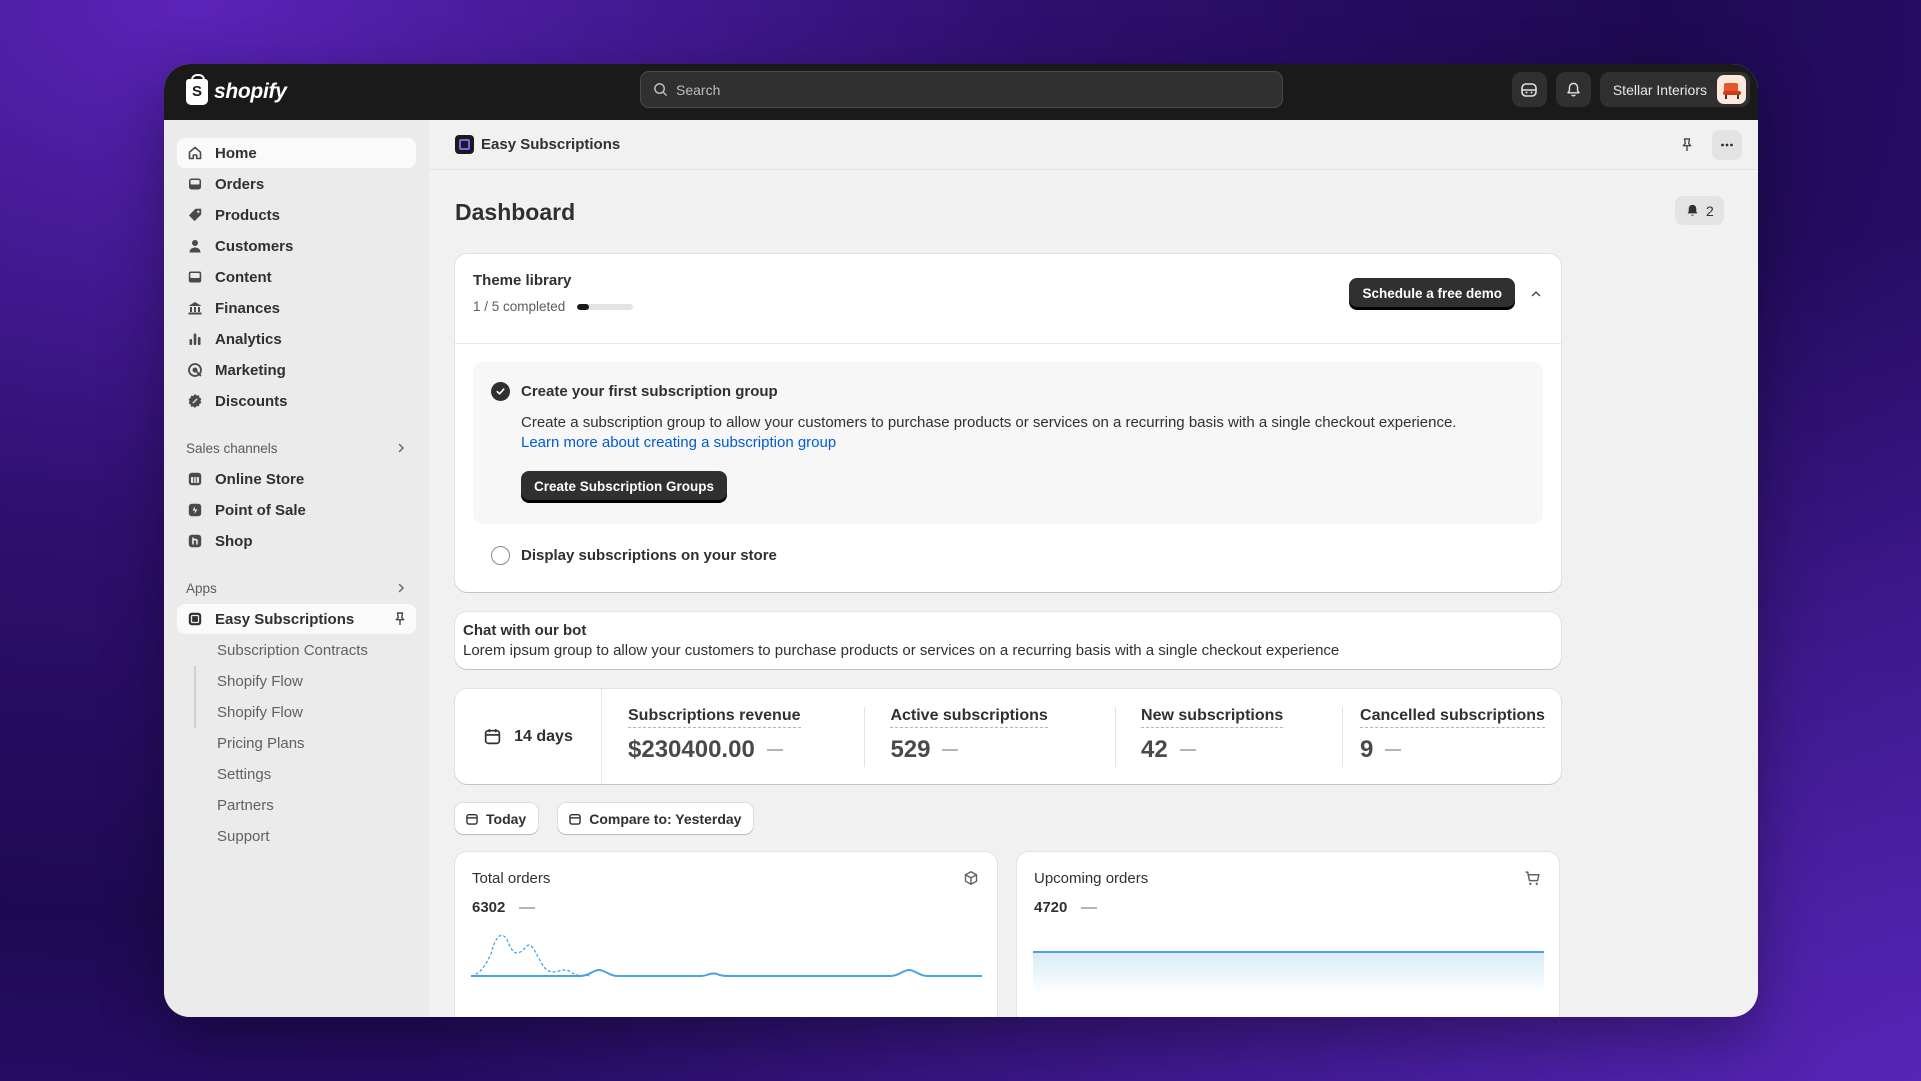 This screenshot has height=1081, width=1921. What do you see at coordinates (195, 541) in the screenshot?
I see `shop-icon` at bounding box center [195, 541].